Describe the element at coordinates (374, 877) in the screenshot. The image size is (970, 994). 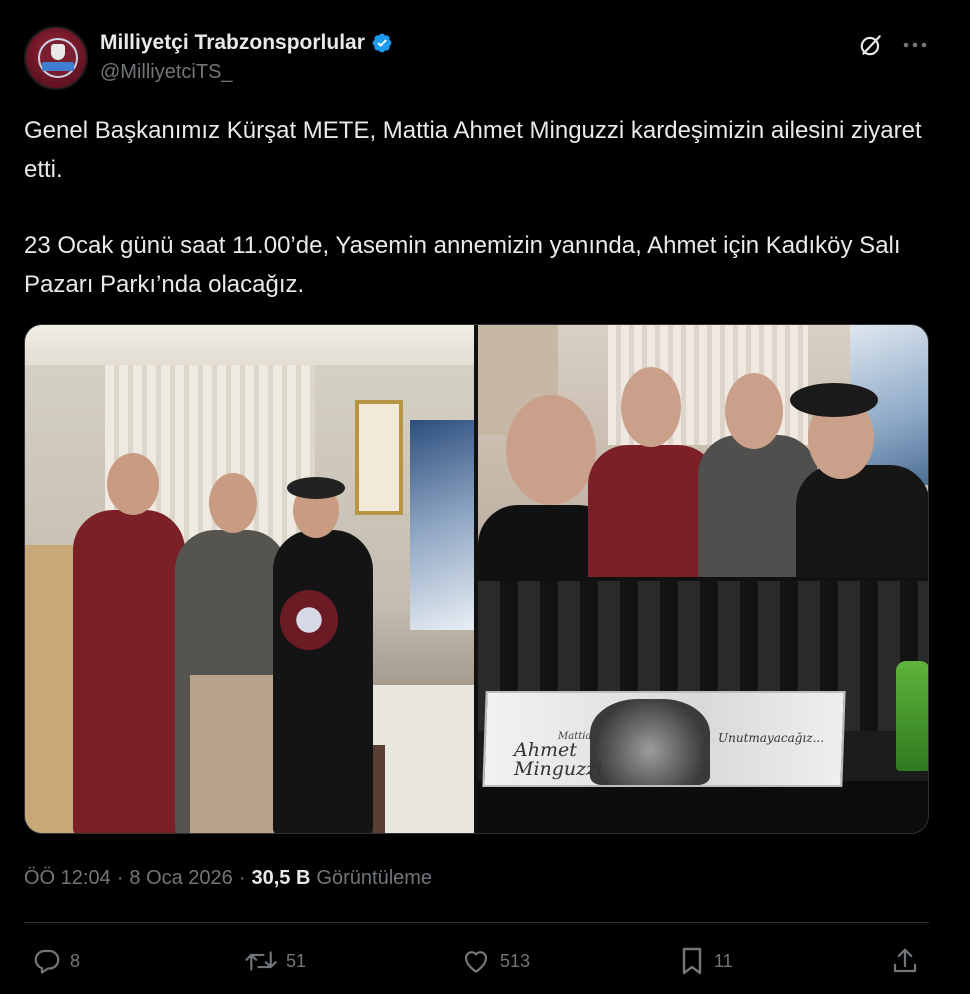
I see `views-label: Görüntüleme` at that location.